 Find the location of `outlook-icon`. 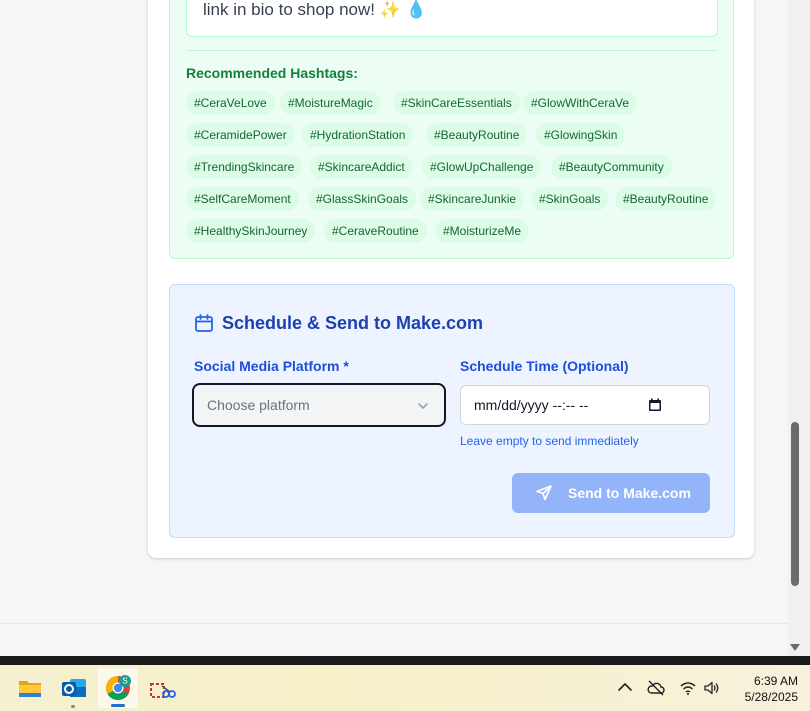

outlook-icon is located at coordinates (74, 688).